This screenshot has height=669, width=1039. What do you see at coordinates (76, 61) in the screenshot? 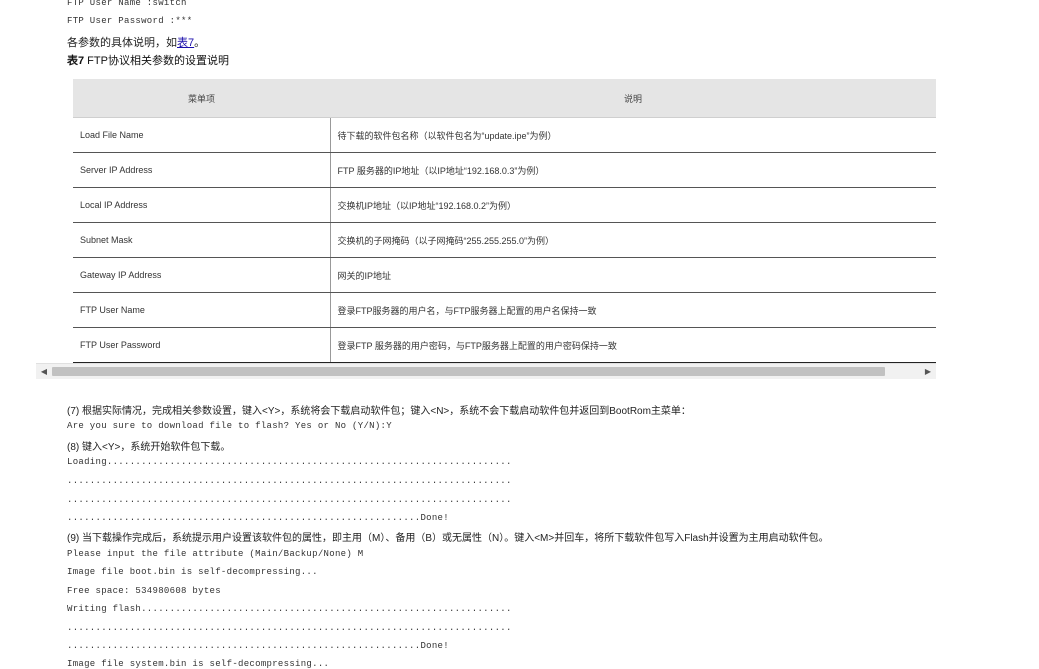
I see `table-caption-label: 表7` at bounding box center [76, 61].